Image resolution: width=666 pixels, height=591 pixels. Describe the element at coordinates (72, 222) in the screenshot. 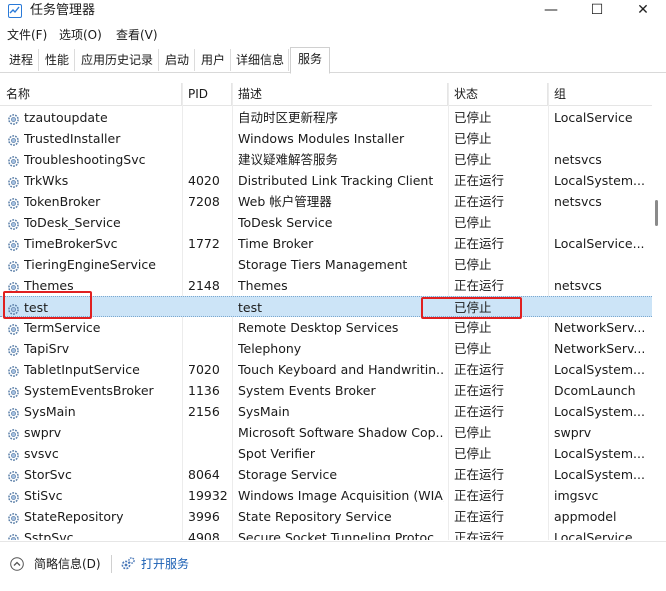

I see `service-name-cell: ToDesk_Service` at that location.